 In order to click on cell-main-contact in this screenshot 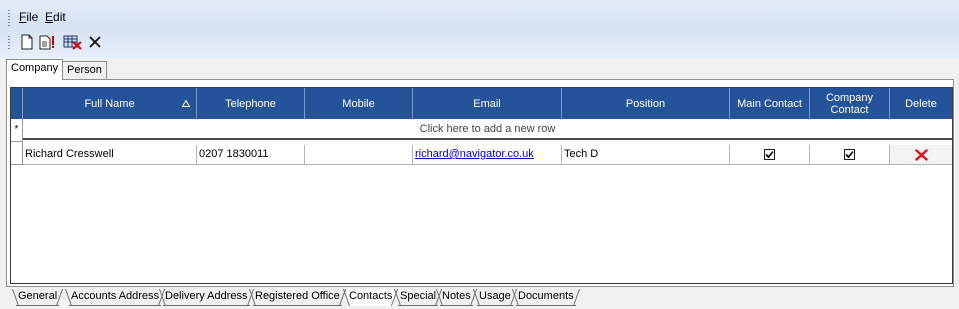, I will do `click(770, 155)`.